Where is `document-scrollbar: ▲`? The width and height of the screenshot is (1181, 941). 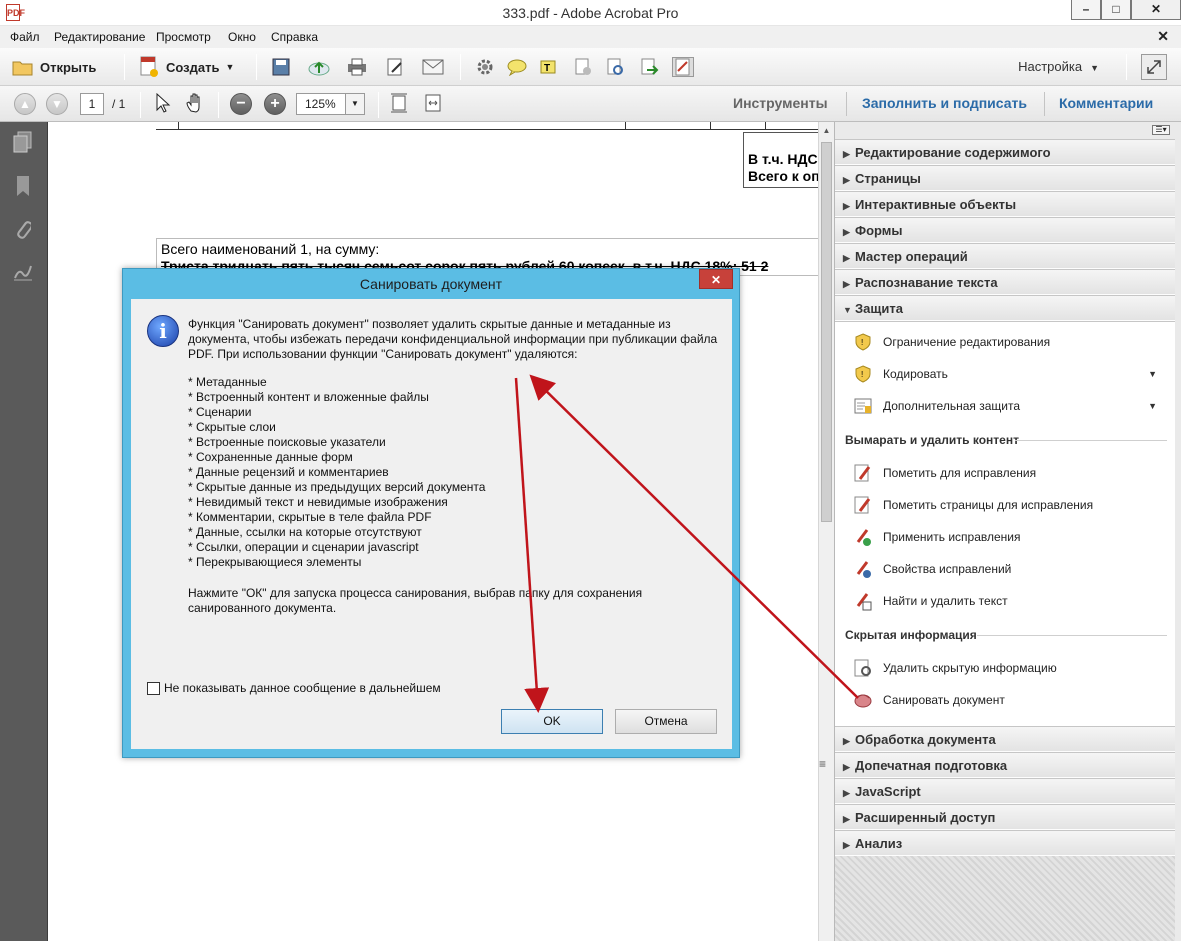 document-scrollbar: ▲ is located at coordinates (826, 531).